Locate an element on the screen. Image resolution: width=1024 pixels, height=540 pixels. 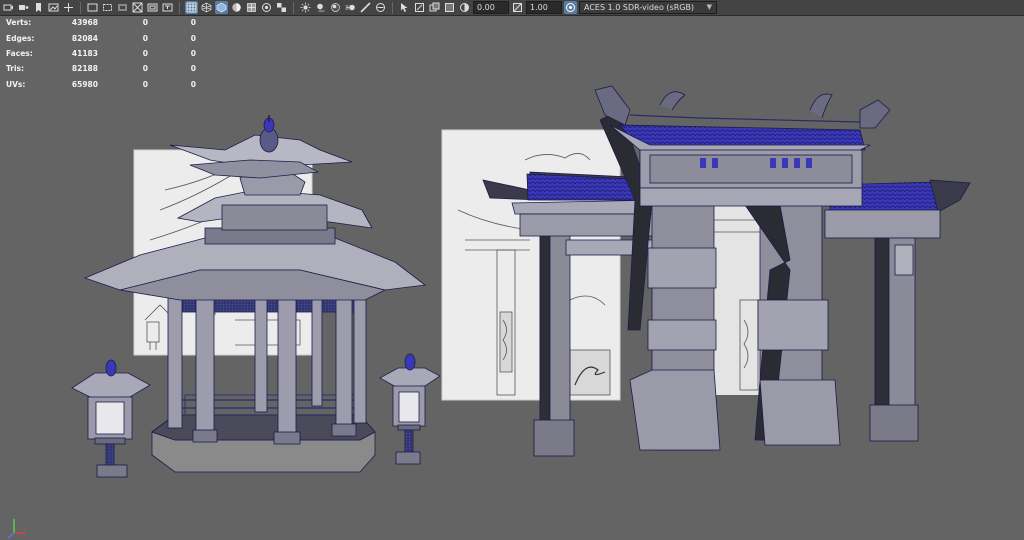
lantern-right-model is located at coordinates (410, 409).